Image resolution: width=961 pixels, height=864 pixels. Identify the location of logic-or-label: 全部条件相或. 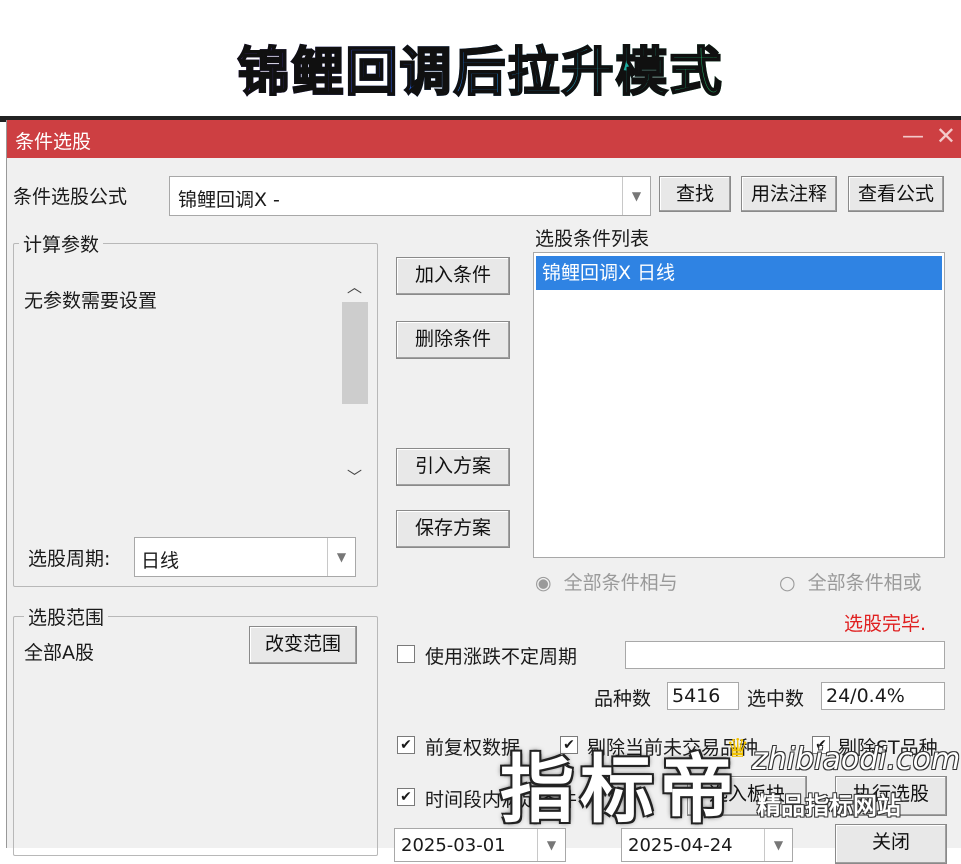
(864, 583).